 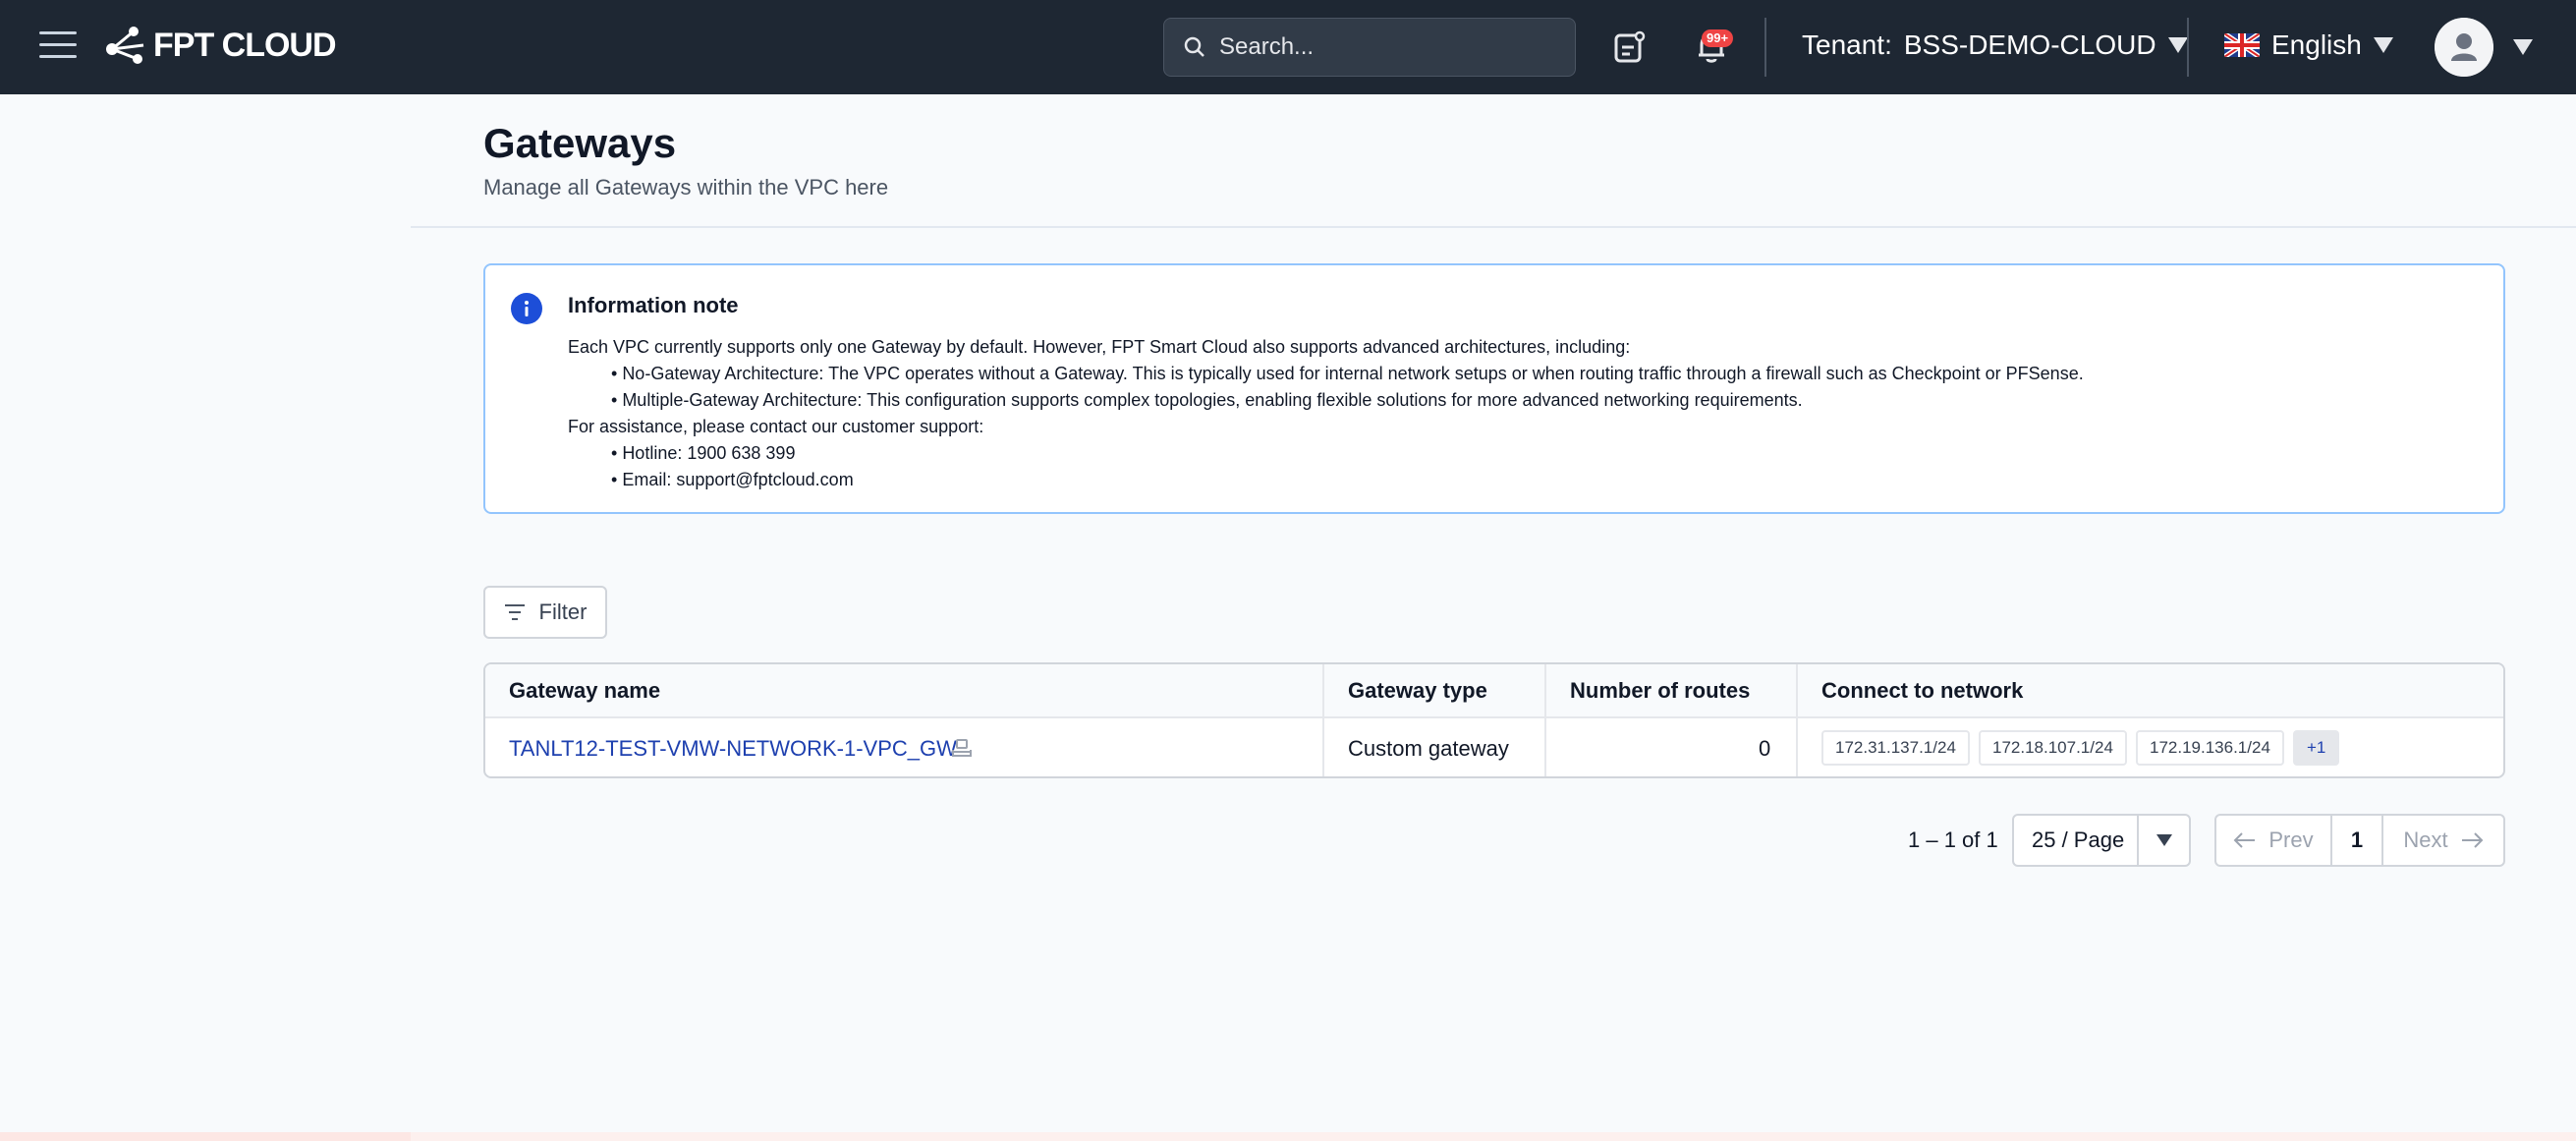 I want to click on menu-icon, so click(x=58, y=47).